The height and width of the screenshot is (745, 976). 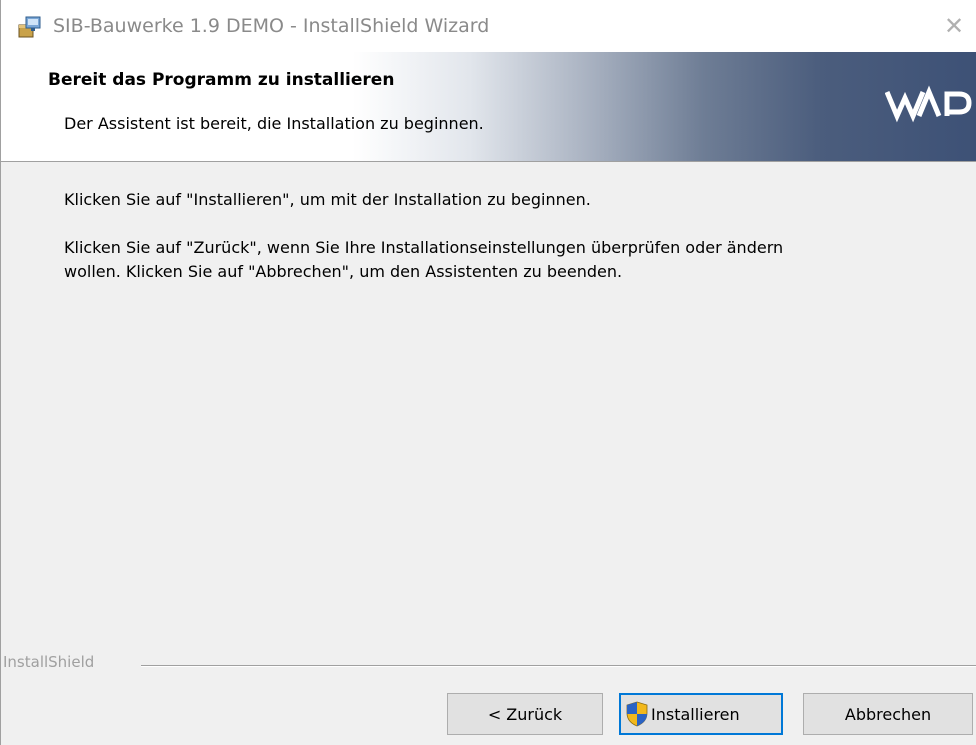 I want to click on page-title: Bereit das Programm zu installieren, so click(x=221, y=80).